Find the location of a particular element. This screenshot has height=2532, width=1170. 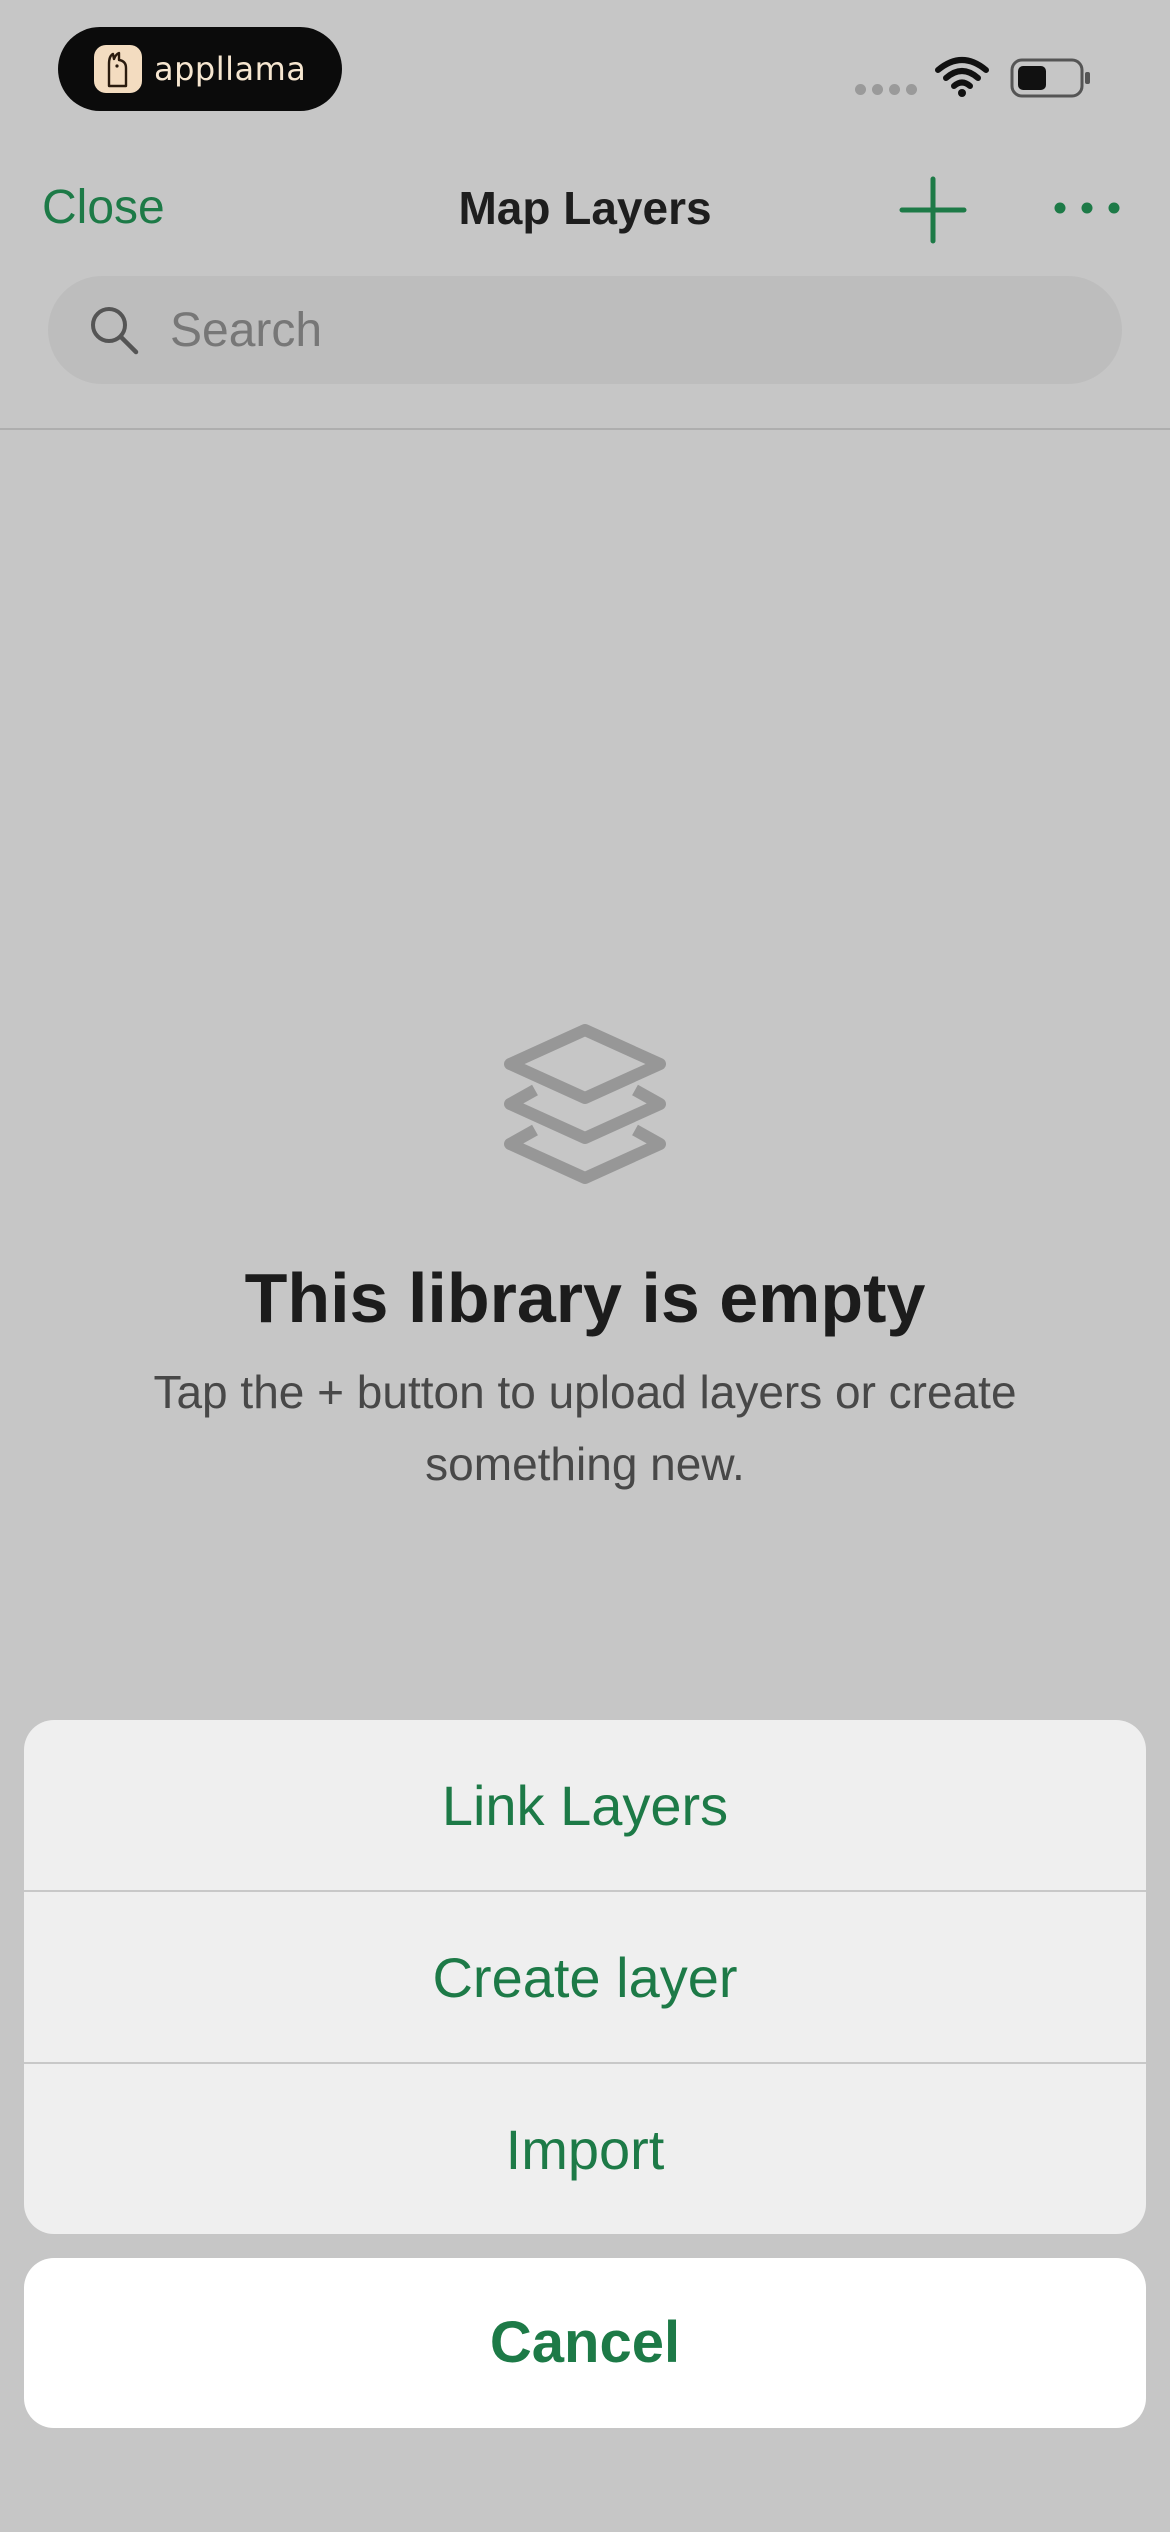

plus-icon is located at coordinates (933, 210).